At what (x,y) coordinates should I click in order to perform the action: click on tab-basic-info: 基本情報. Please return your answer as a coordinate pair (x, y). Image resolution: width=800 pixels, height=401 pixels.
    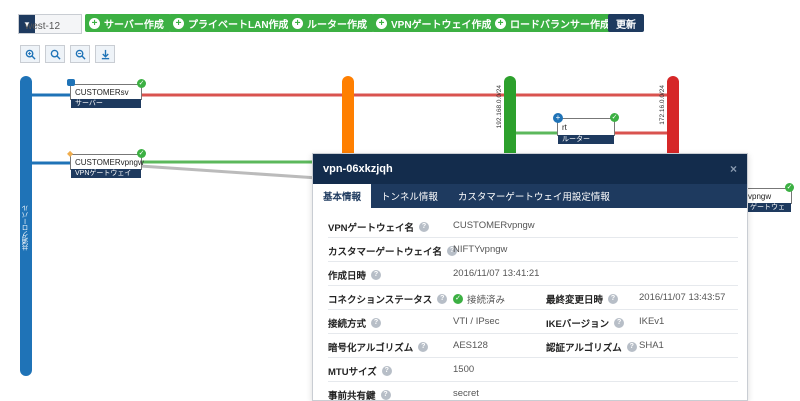
    Looking at the image, I should click on (342, 196).